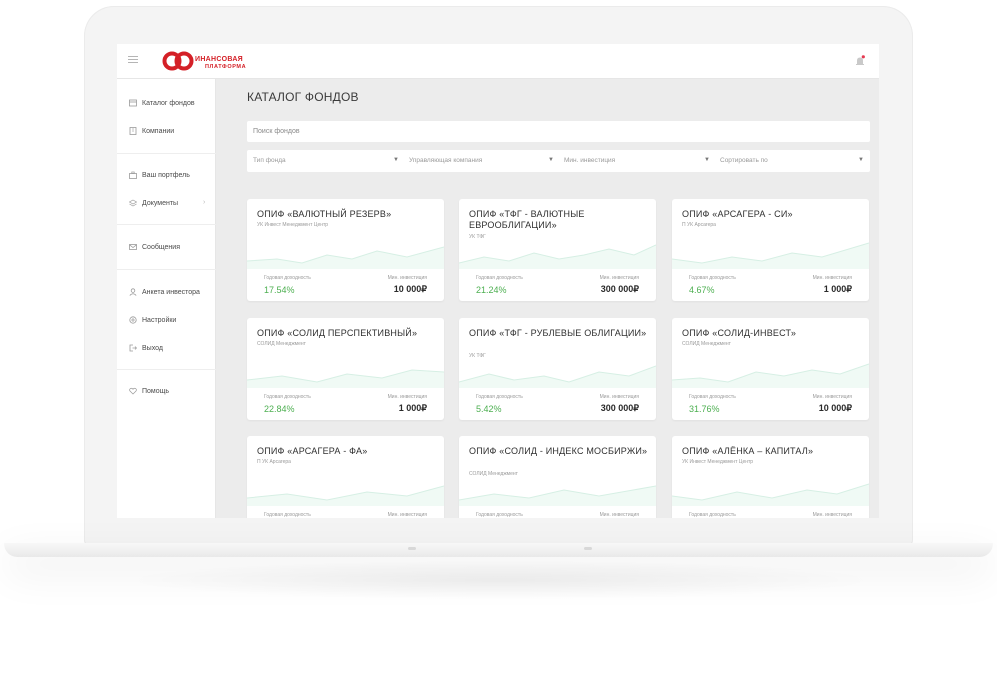  I want to click on gear-icon, so click(133, 320).